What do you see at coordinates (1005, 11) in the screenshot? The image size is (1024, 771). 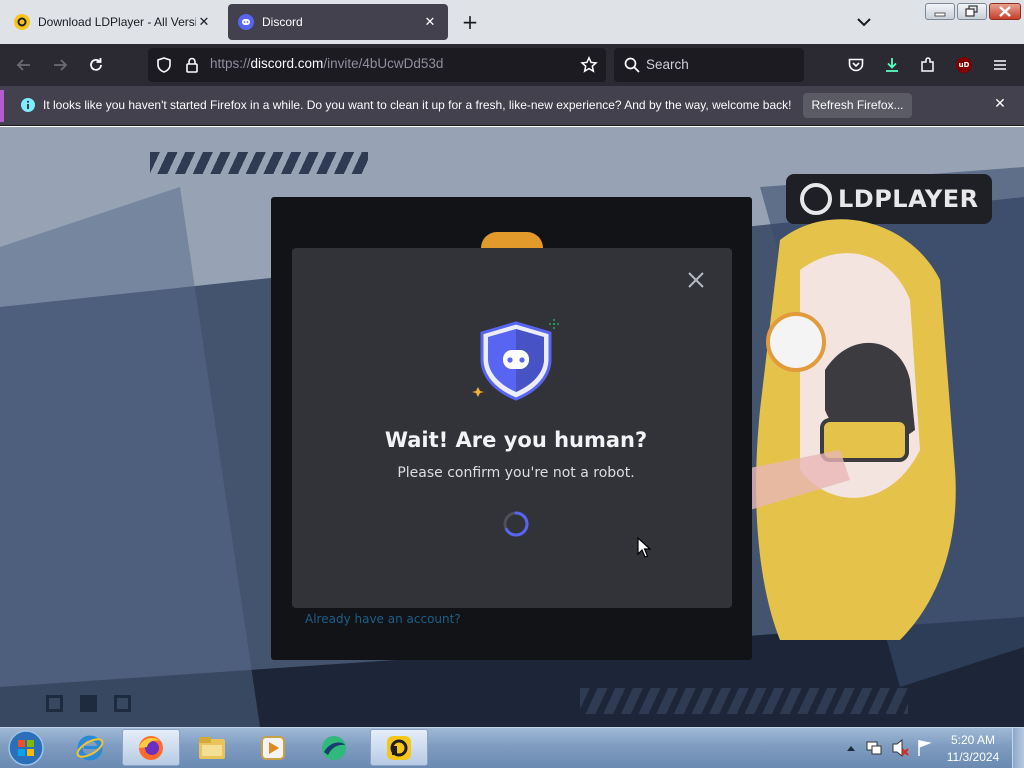 I see `close-window-button` at bounding box center [1005, 11].